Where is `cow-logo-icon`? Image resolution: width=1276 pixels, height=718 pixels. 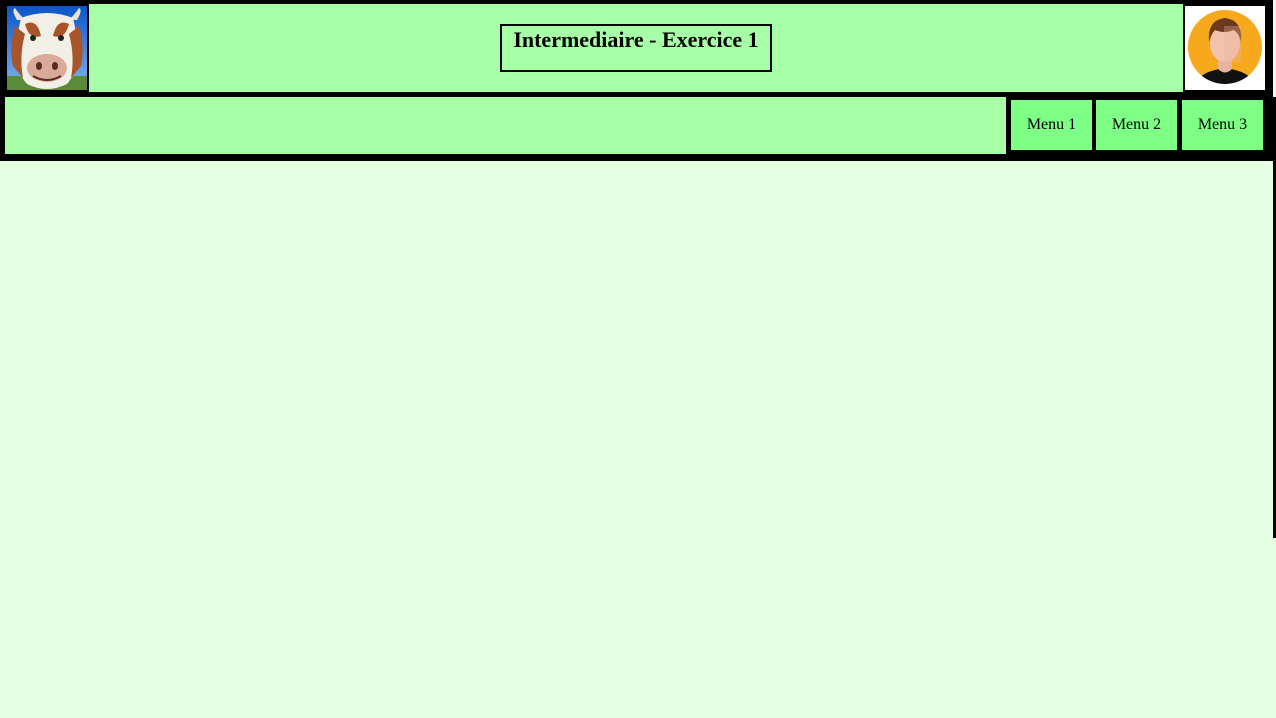 cow-logo-icon is located at coordinates (47, 48).